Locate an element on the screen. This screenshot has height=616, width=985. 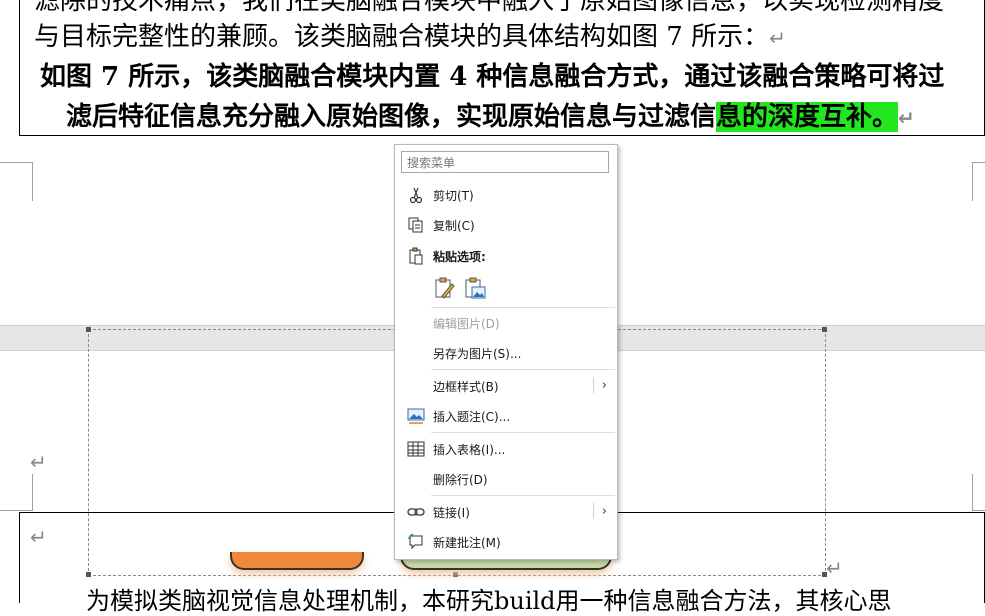
figure-shape-orange is located at coordinates (297, 561).